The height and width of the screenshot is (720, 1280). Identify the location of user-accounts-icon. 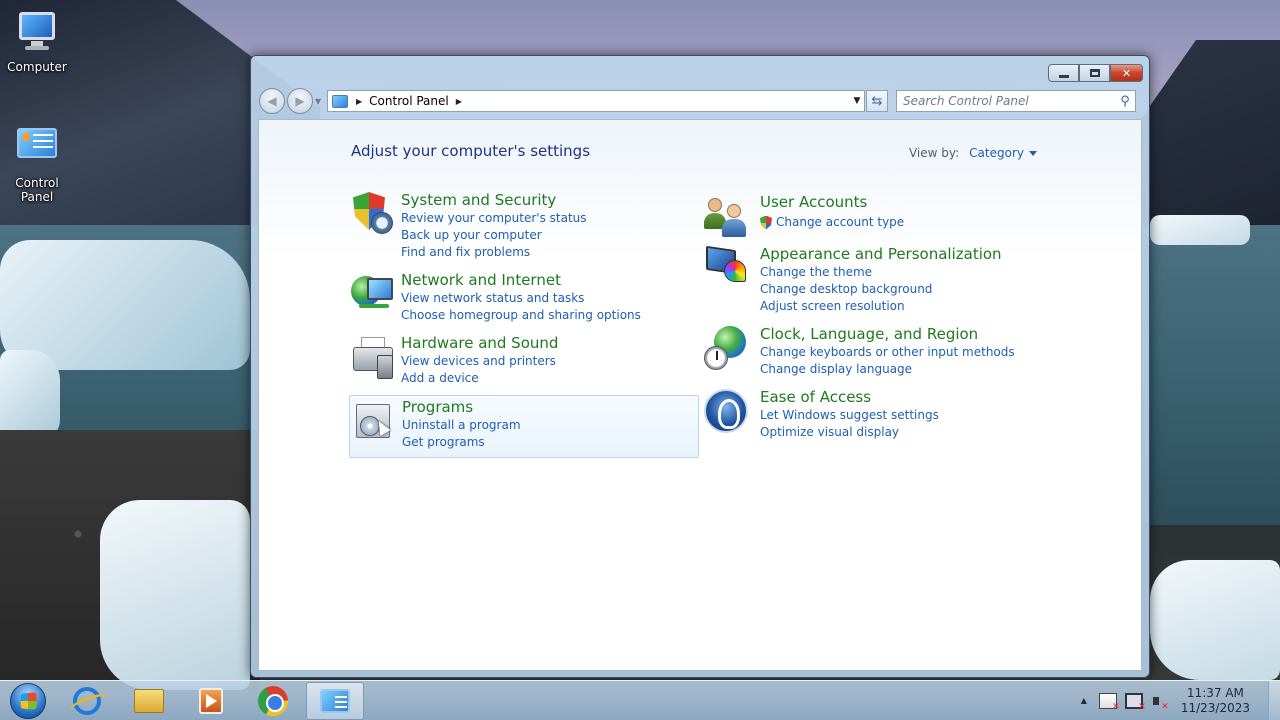
(731, 218).